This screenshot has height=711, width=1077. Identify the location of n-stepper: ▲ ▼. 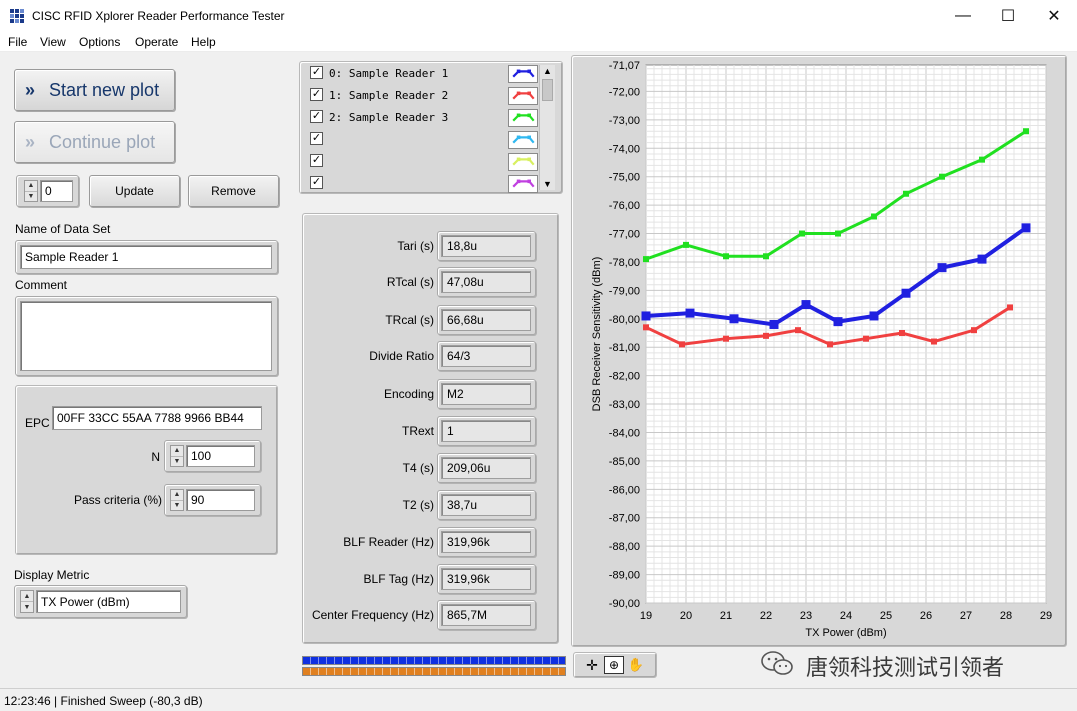
(177, 456).